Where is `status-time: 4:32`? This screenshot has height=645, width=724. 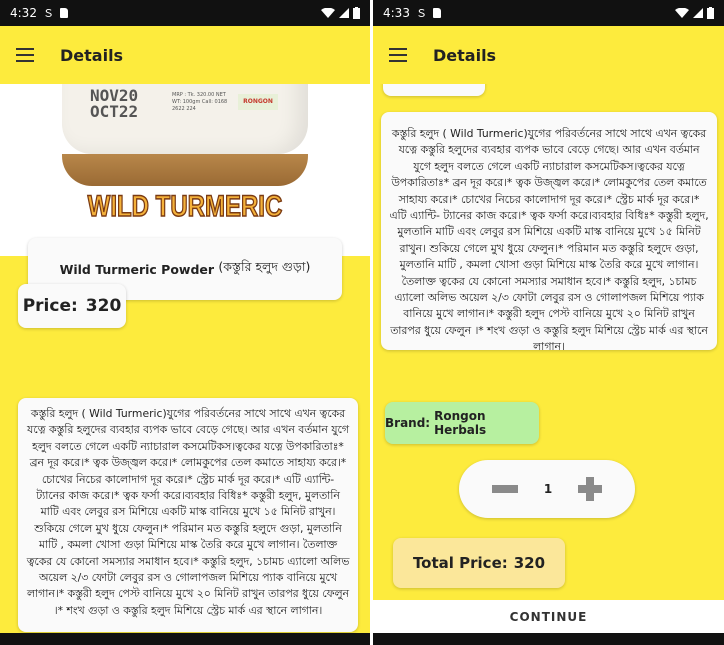
status-time: 4:32 is located at coordinates (23, 13).